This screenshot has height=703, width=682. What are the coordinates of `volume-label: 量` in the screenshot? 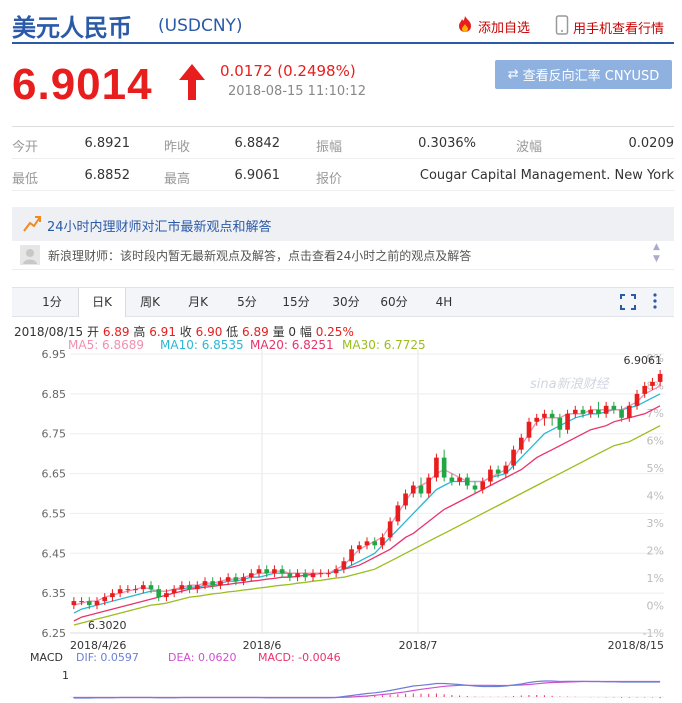 It's located at (278, 332).